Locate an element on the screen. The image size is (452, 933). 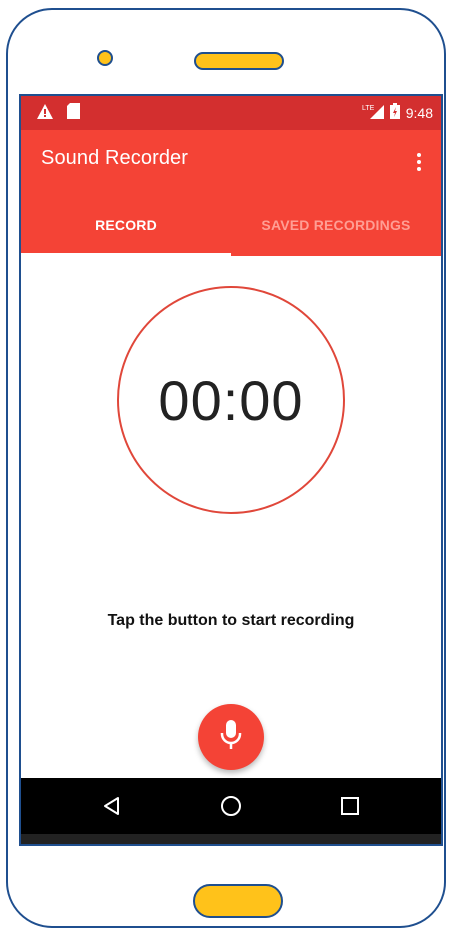
tab-saved-recordings: SAVED RECORDINGS is located at coordinates (336, 225).